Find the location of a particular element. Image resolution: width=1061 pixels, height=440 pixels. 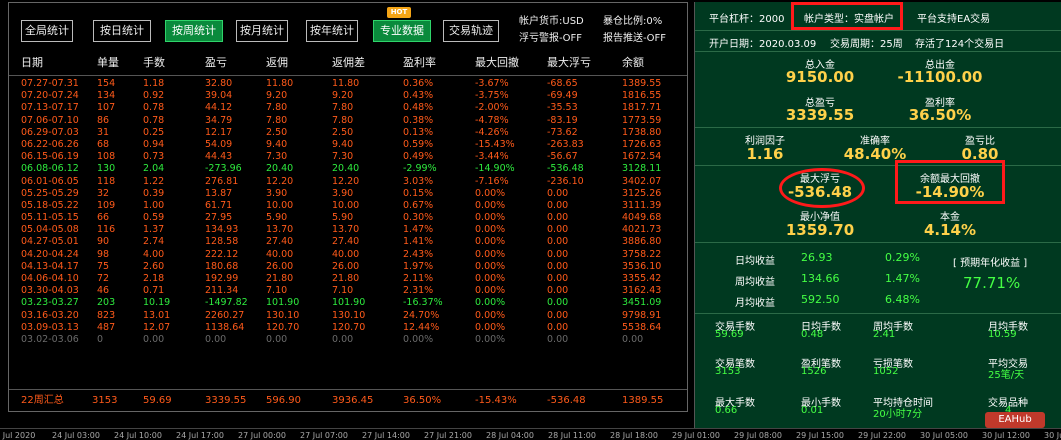

table-header: 日期 单量 手数 盈亏 返佣 返佣差 盈利率 最大回撤 最大浮亏 余额 is located at coordinates (348, 62).